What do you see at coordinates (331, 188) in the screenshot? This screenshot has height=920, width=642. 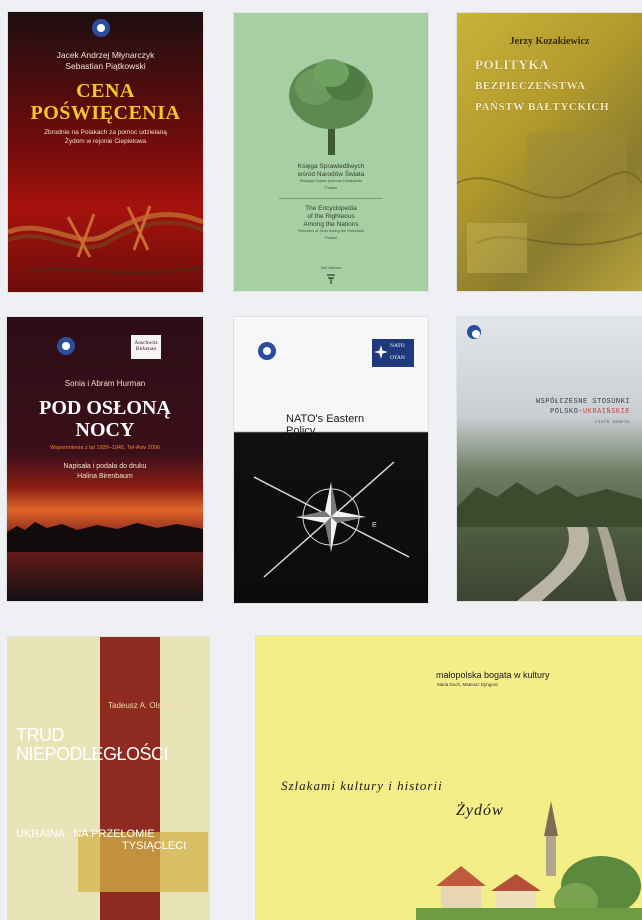 I see `country-label: Polska` at bounding box center [331, 188].